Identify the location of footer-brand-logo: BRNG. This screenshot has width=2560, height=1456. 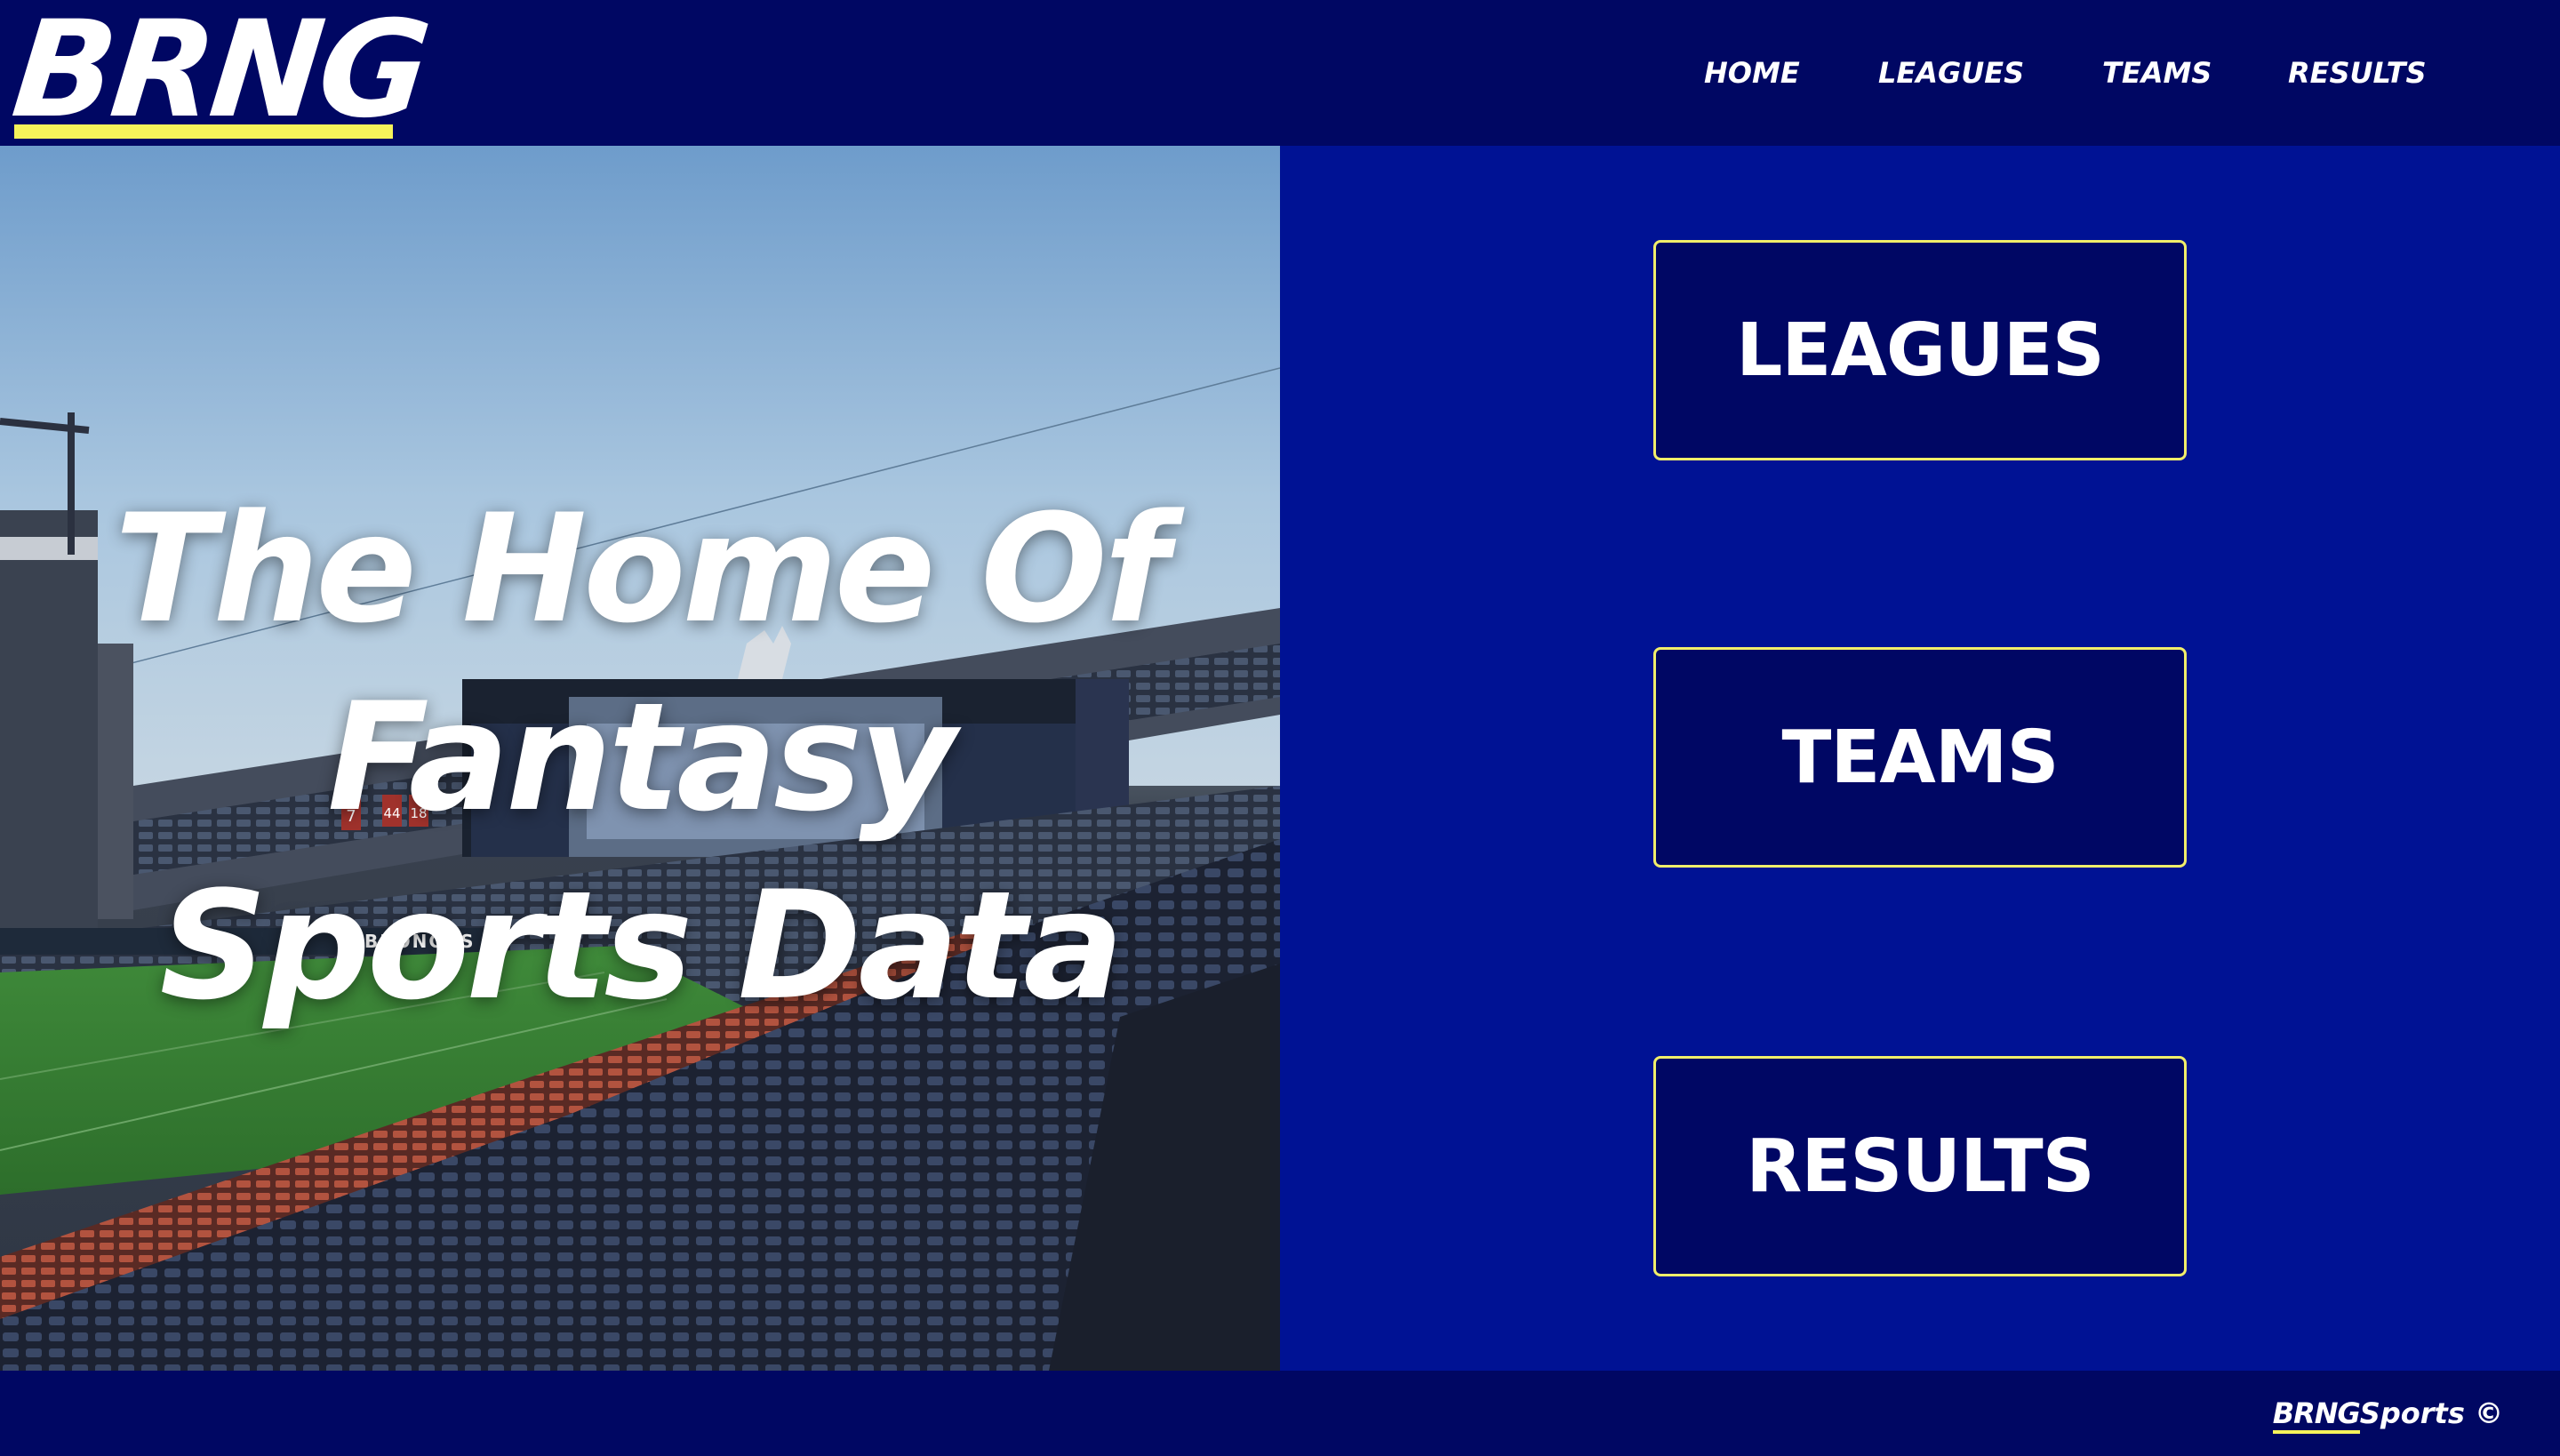
(2316, 1415).